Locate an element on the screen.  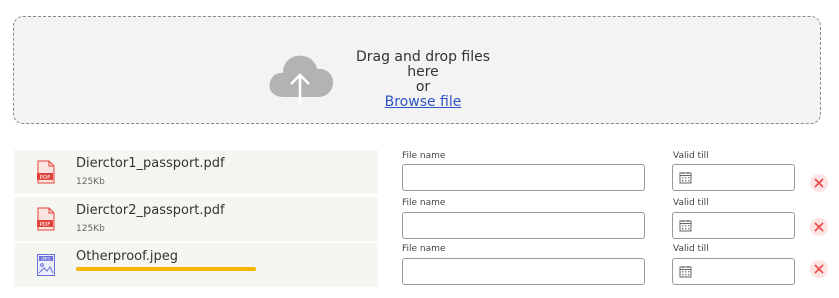
file-row: PDF Dierctor2_passport.pdf 125Kb is located at coordinates (196, 219).